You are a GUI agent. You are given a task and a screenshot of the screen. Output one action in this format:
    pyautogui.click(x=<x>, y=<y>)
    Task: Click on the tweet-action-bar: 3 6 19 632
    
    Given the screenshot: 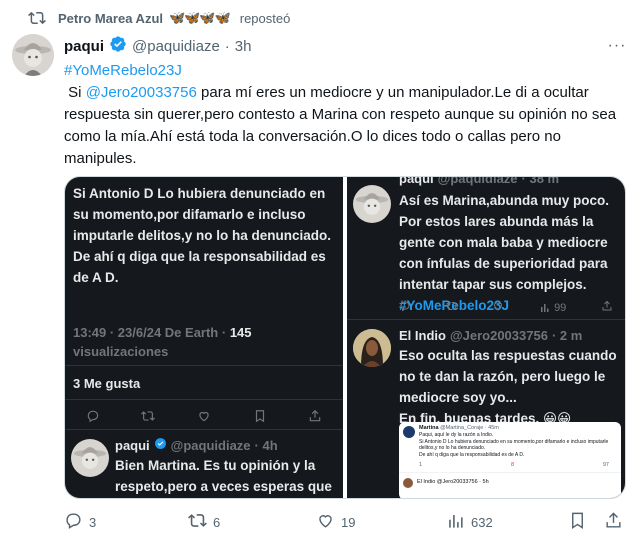 What is the action you would take?
    pyautogui.click(x=343, y=522)
    